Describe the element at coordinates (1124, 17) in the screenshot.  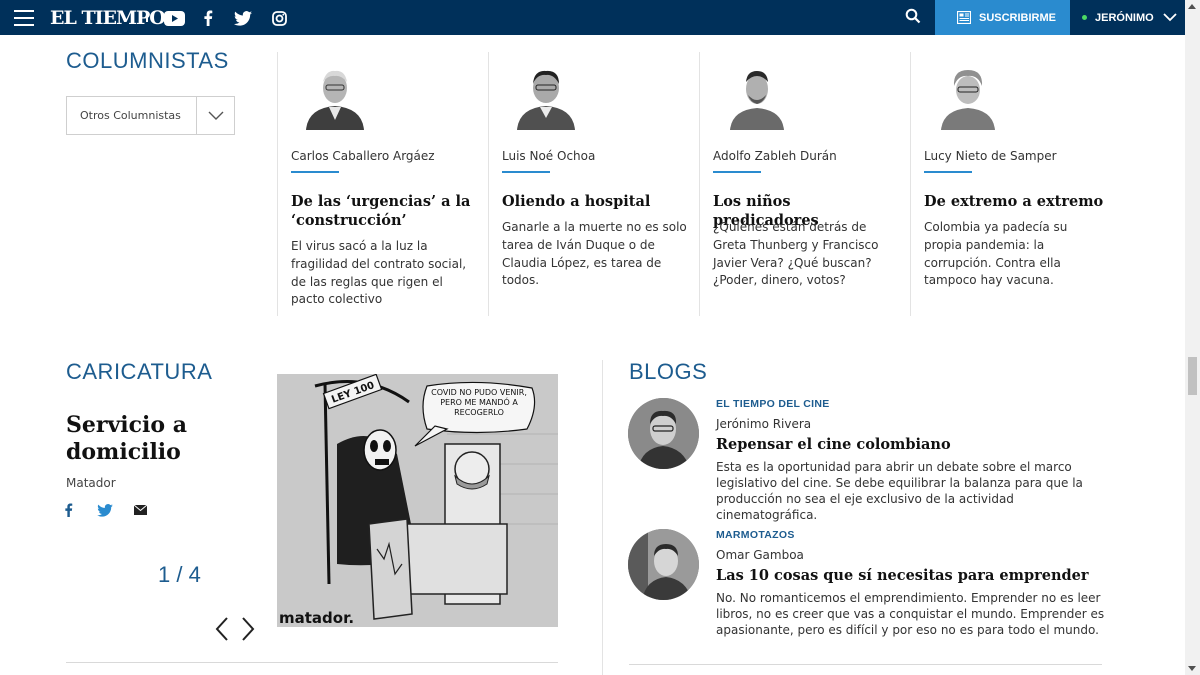
I see `user-name: JERÓNIMO` at that location.